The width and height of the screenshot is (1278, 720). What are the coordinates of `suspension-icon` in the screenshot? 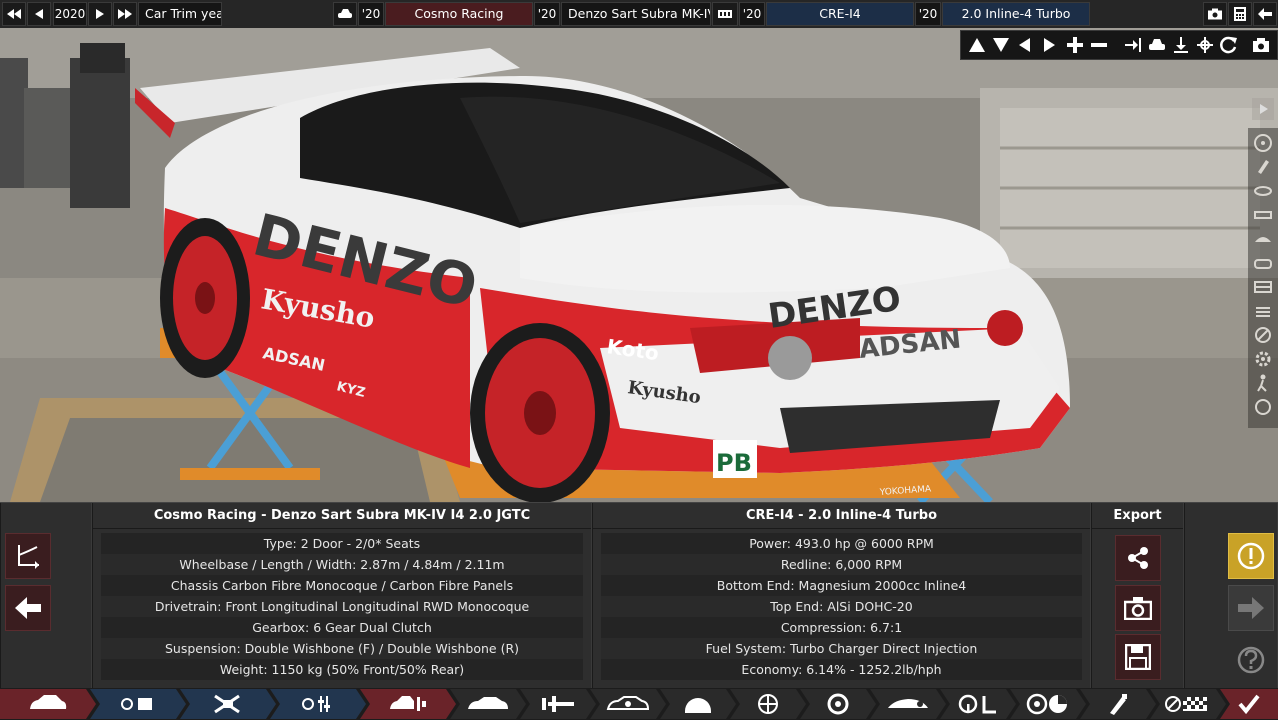 It's located at (558, 704).